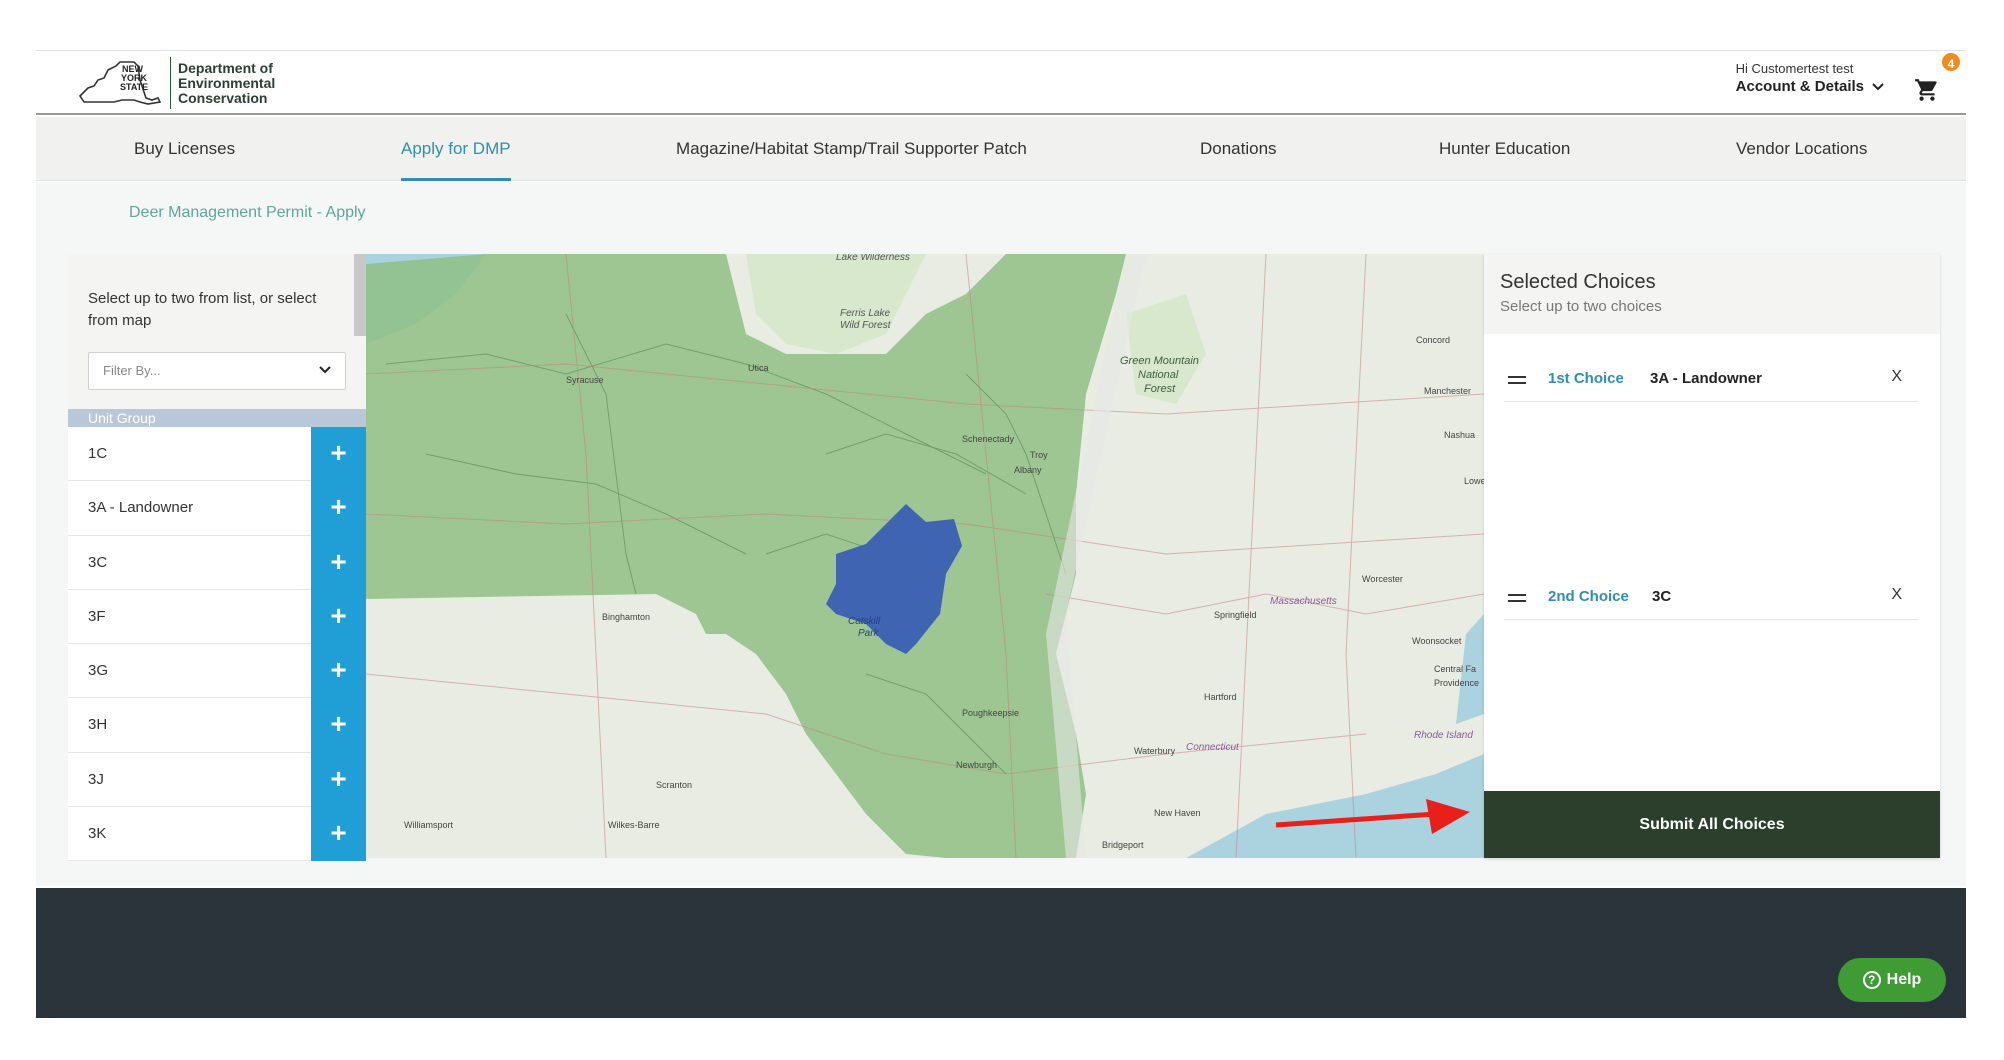  What do you see at coordinates (170, 83) in the screenshot?
I see `logo-divider` at bounding box center [170, 83].